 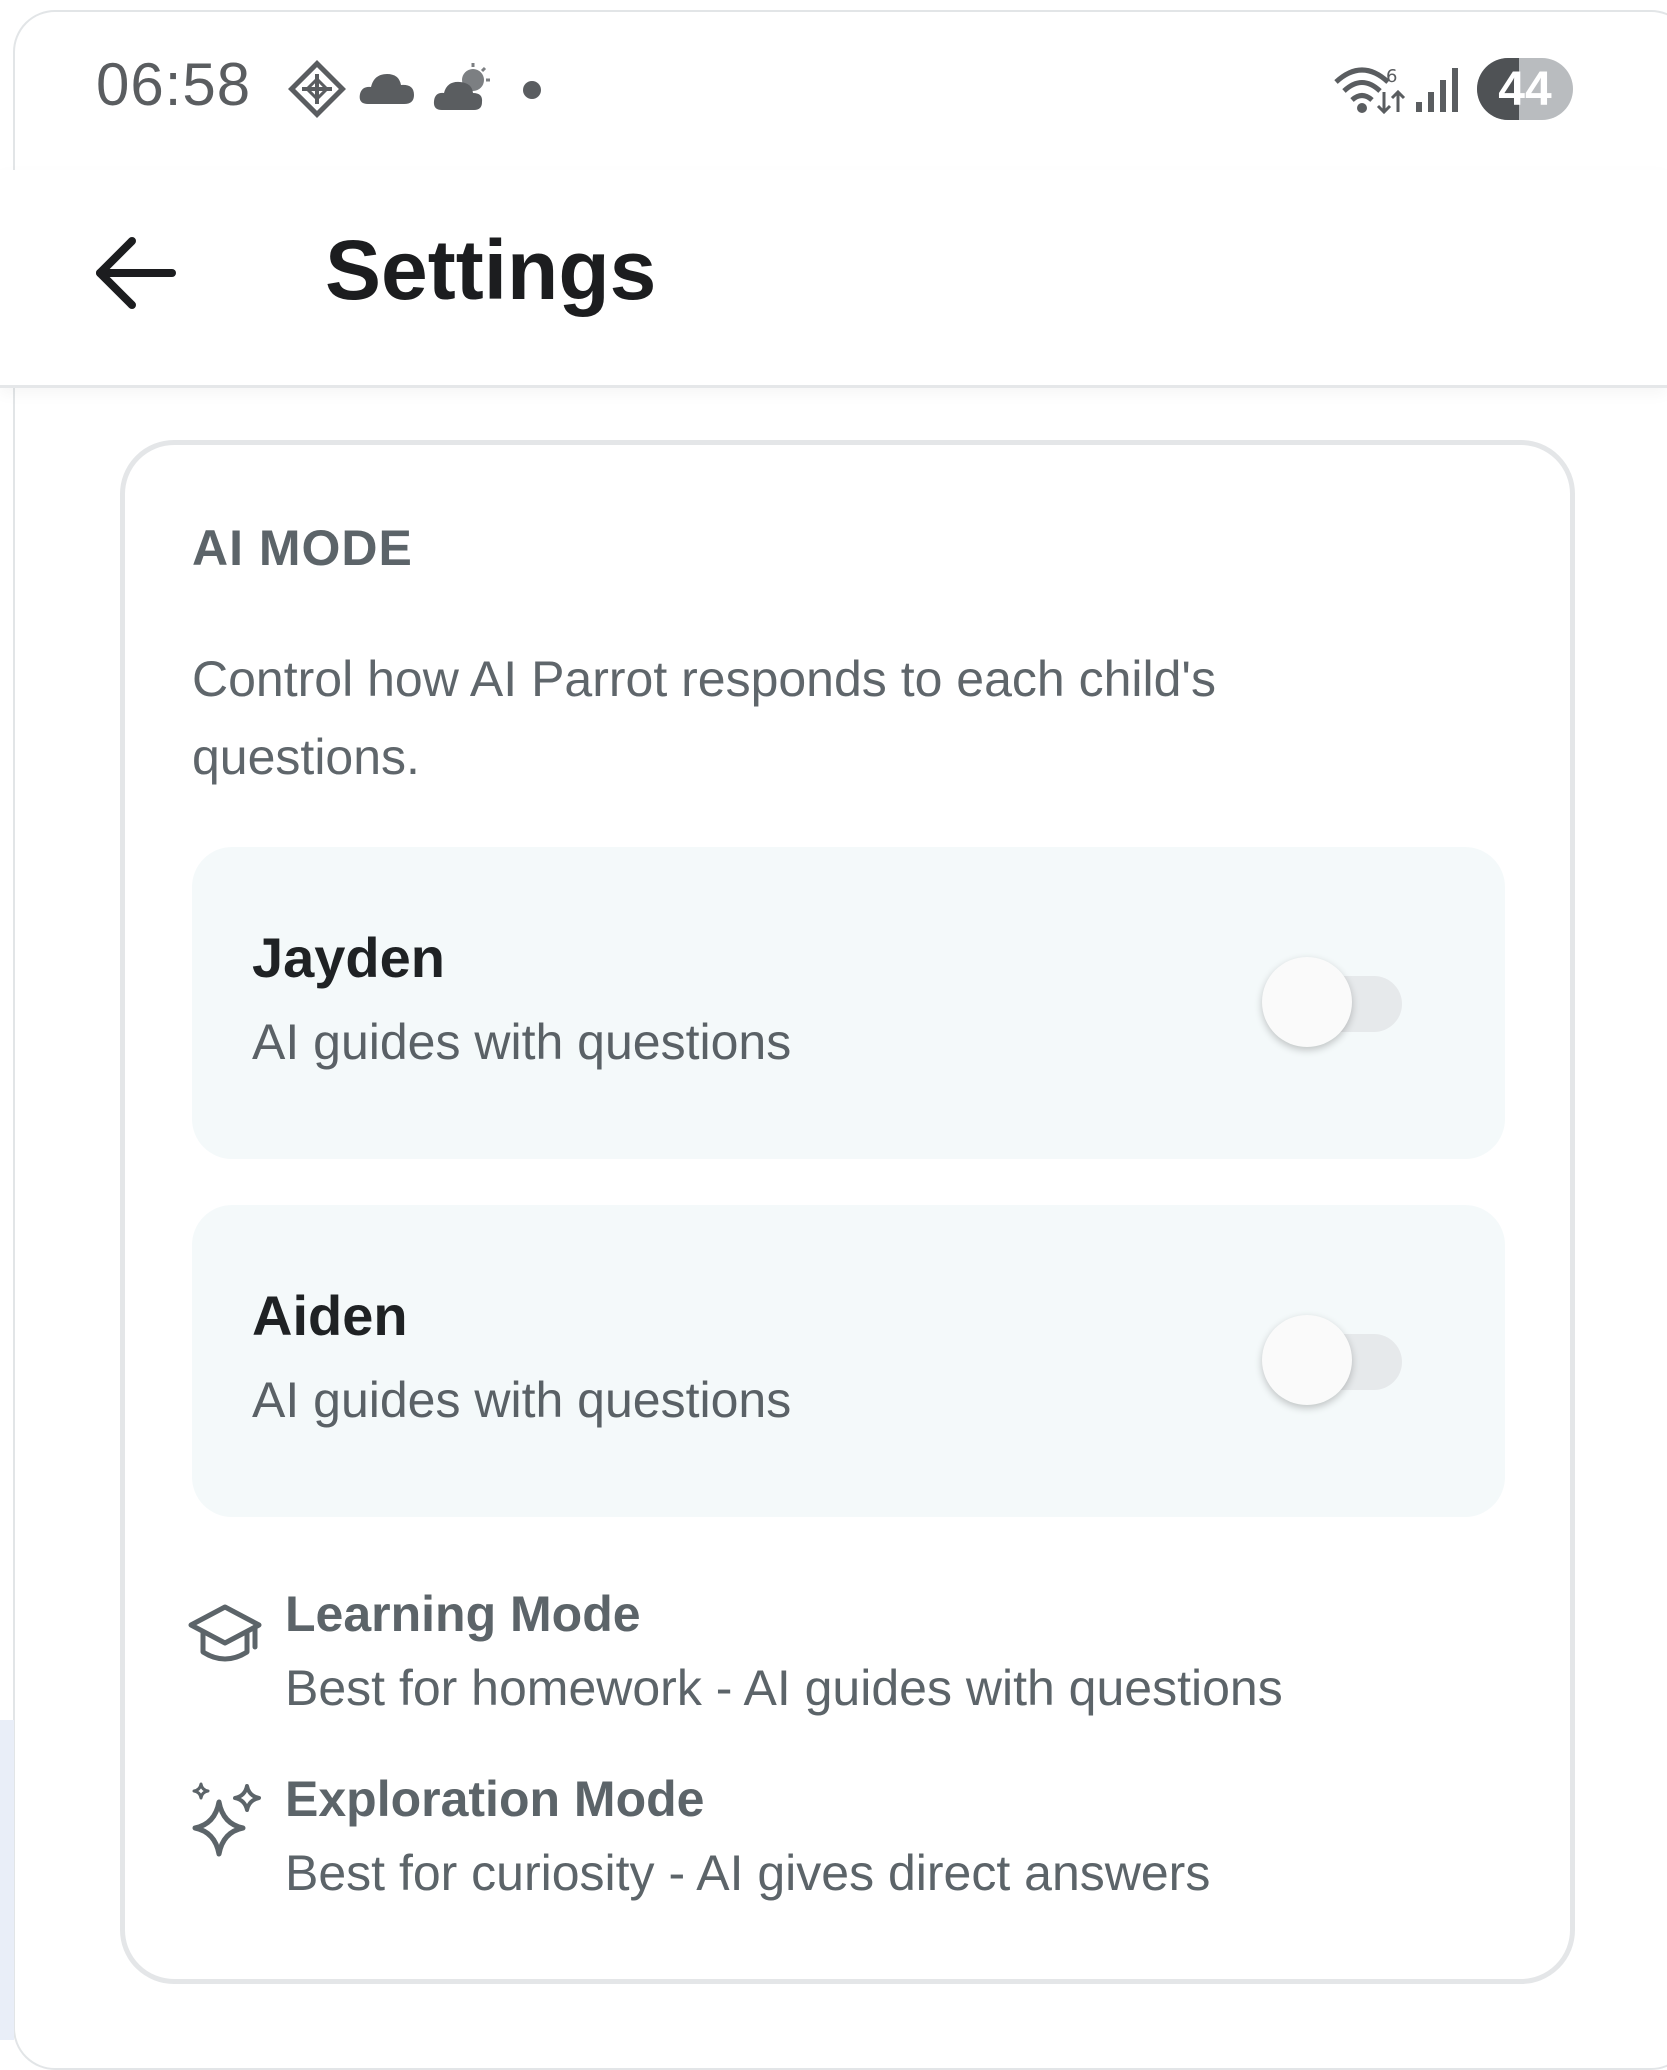 I want to click on child-name: Jayden, so click(x=348, y=957).